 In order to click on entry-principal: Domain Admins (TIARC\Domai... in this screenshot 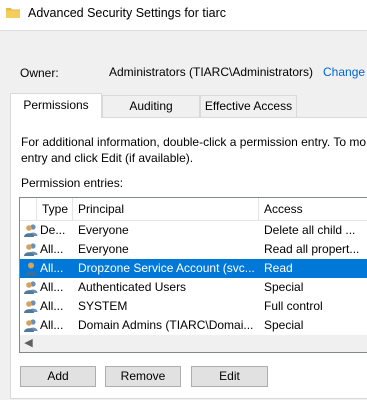, I will do `click(166, 325)`.